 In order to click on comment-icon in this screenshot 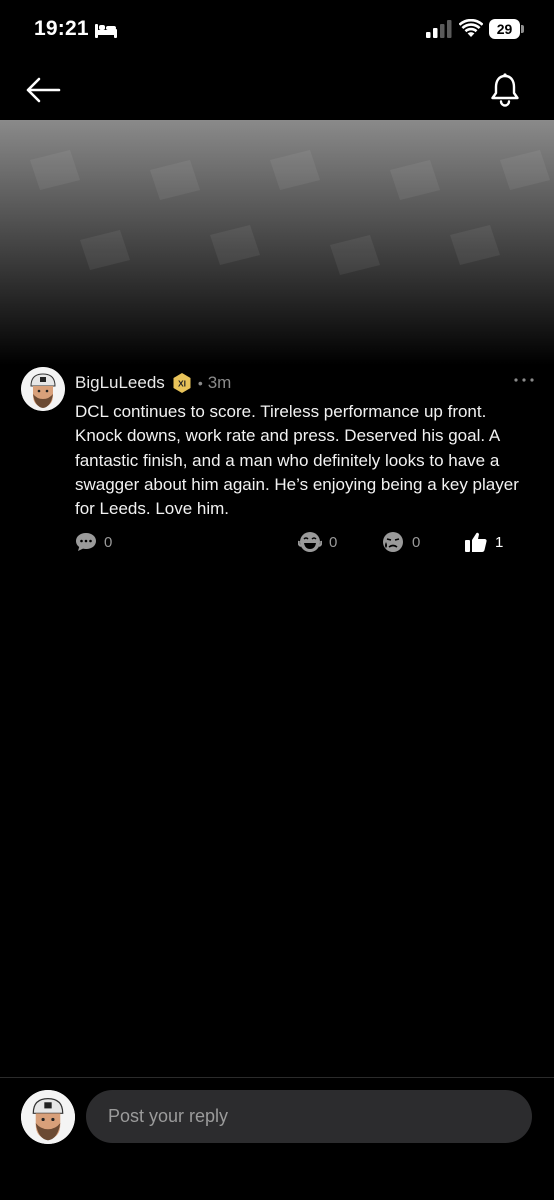, I will do `click(86, 542)`.